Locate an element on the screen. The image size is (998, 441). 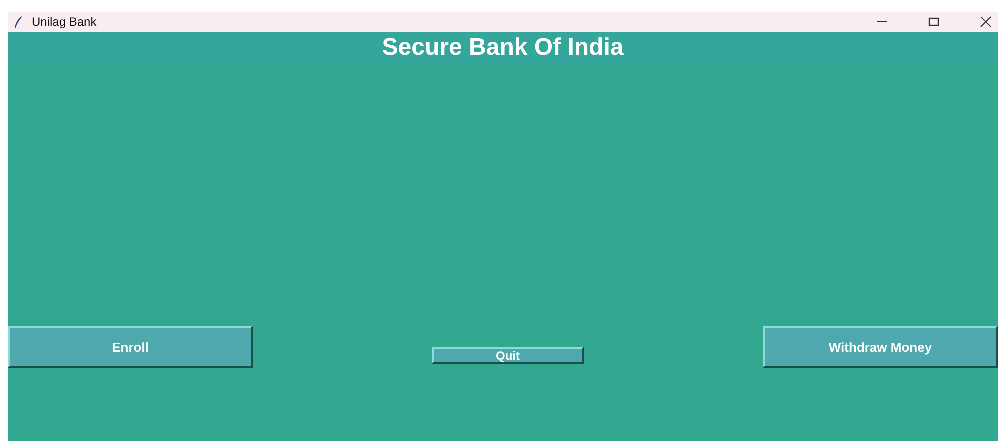
close-icon is located at coordinates (986, 22).